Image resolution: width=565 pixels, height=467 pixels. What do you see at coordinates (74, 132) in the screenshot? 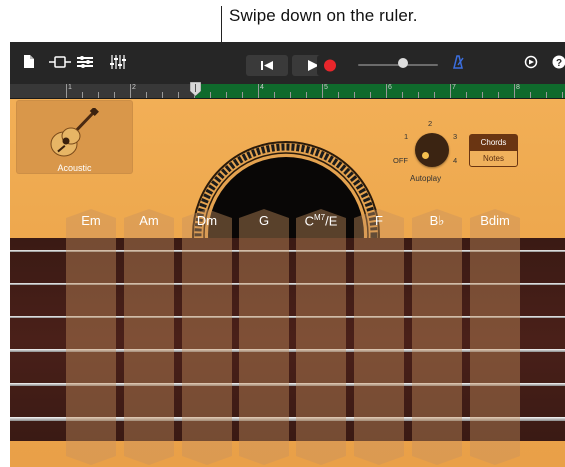
I see `acoustic-guitar-icon` at bounding box center [74, 132].